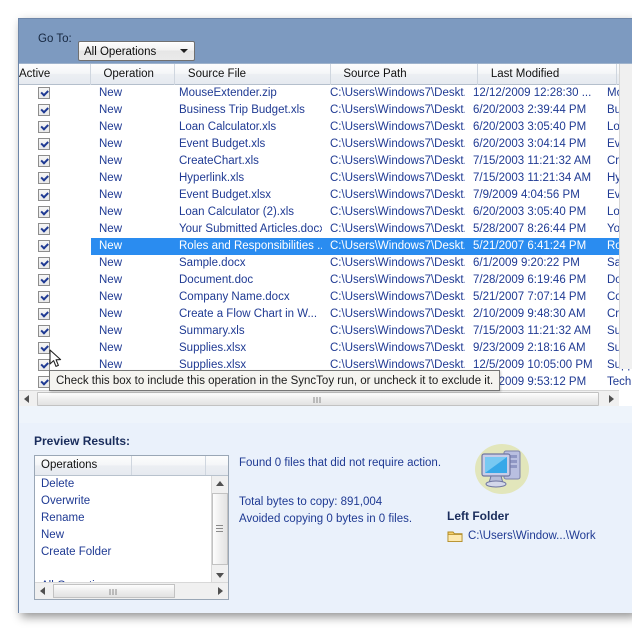 The width and height of the screenshot is (632, 629). I want to click on grid-horizontal-scrollbar, so click(319, 398).